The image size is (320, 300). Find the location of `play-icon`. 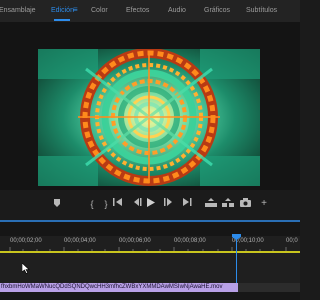

play-icon is located at coordinates (151, 204).